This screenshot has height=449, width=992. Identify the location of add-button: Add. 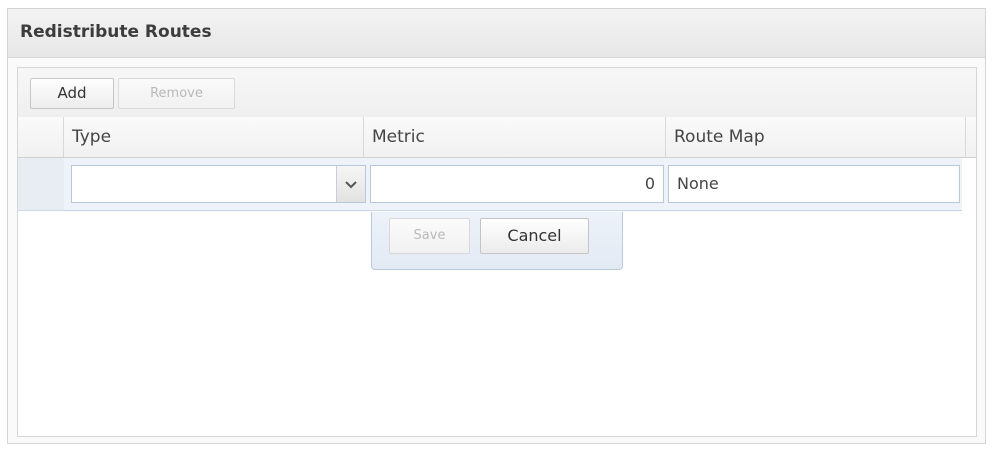
(72, 93).